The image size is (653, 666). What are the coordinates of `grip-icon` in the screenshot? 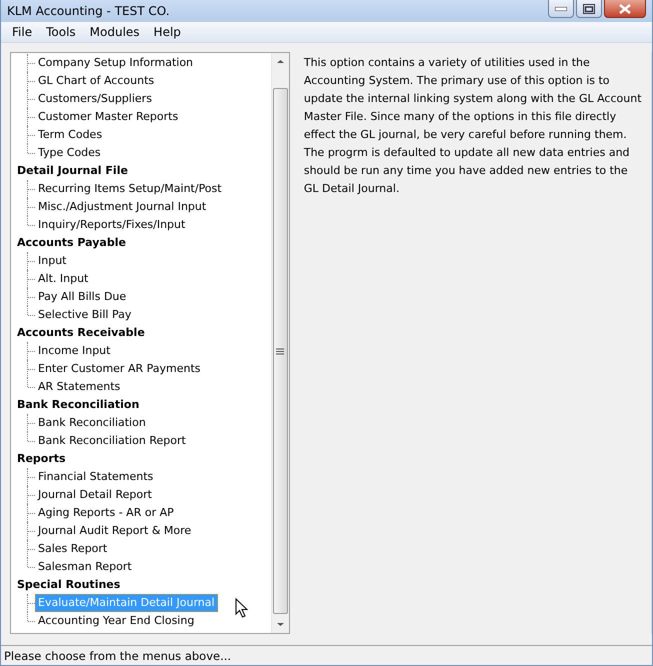 It's located at (280, 351).